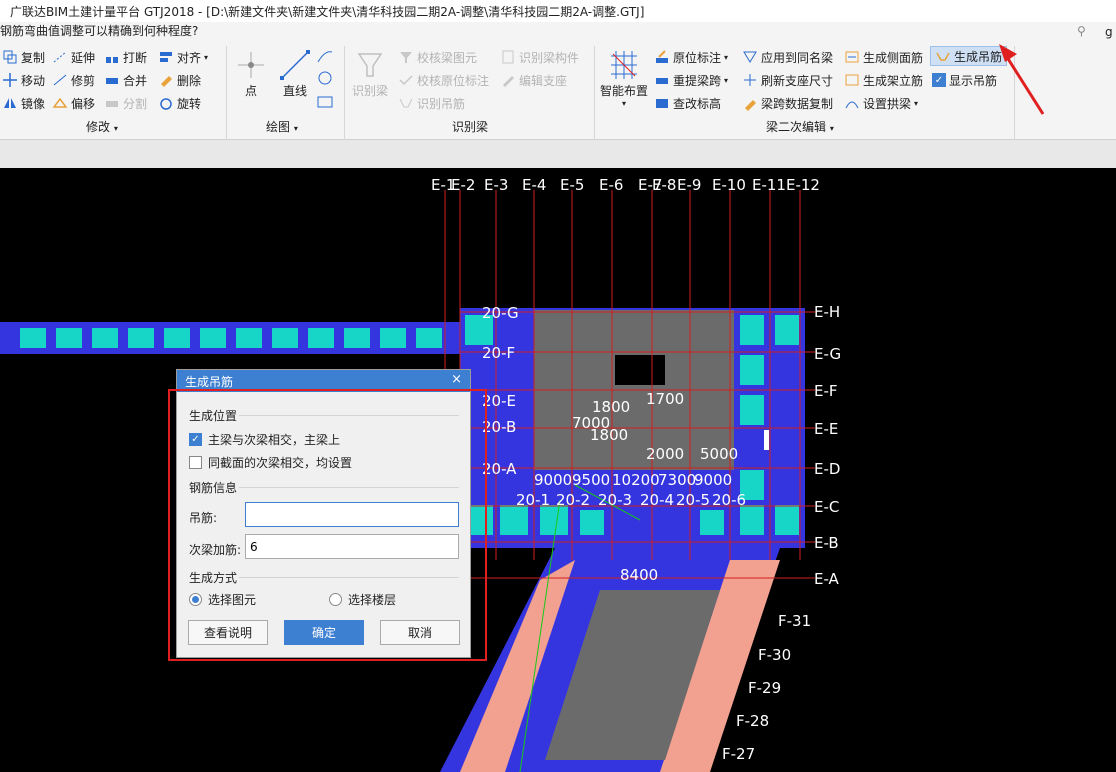 Image resolution: width=1116 pixels, height=772 pixels. What do you see at coordinates (406, 80) in the screenshot?
I see `check-icon` at bounding box center [406, 80].